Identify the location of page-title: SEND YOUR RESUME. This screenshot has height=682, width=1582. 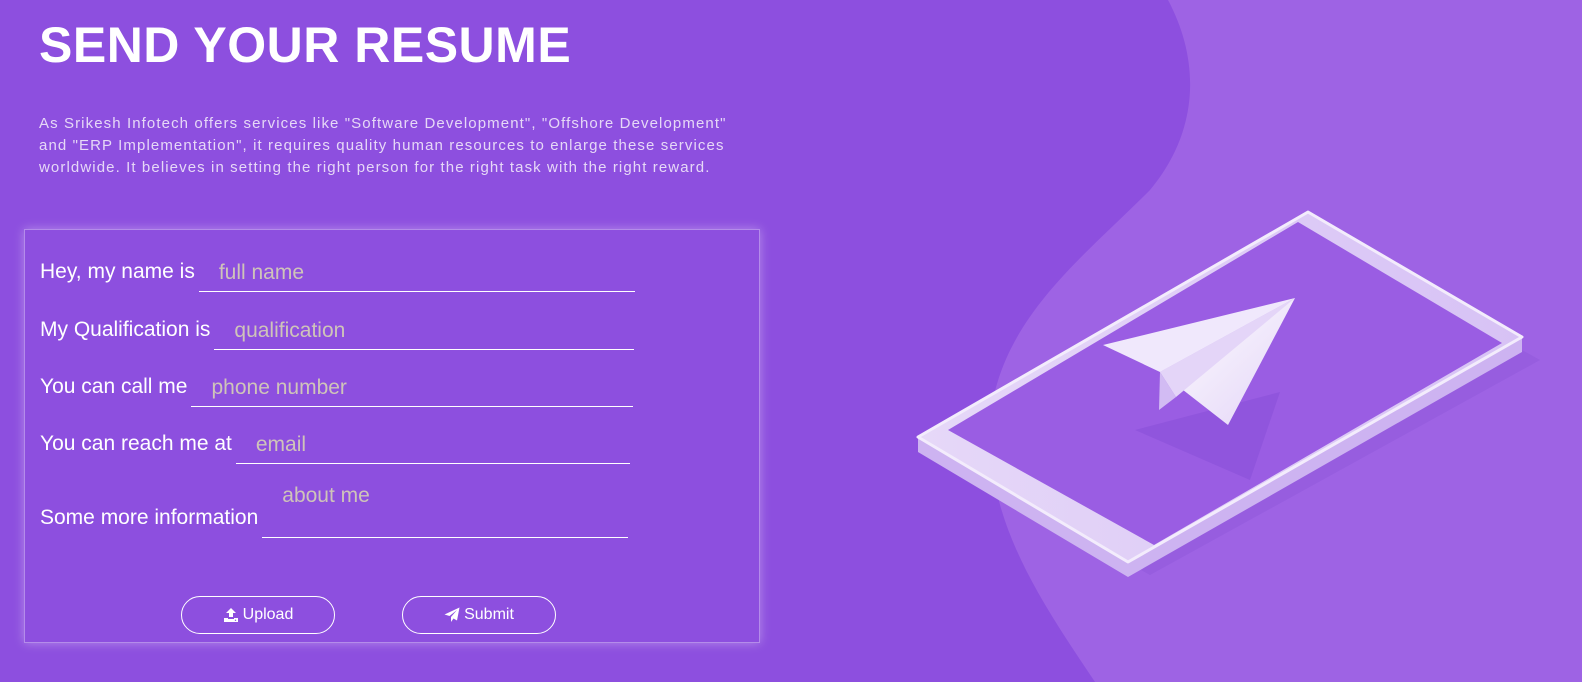
(305, 45).